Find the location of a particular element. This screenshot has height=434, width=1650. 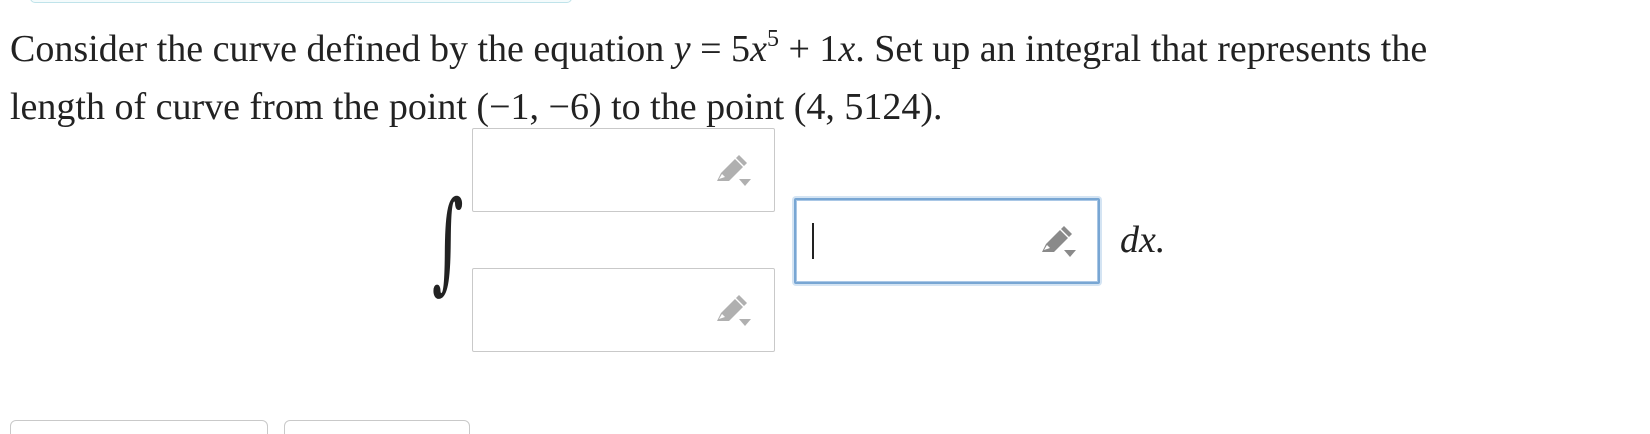

integral-sign: ∫ is located at coordinates (448, 241).